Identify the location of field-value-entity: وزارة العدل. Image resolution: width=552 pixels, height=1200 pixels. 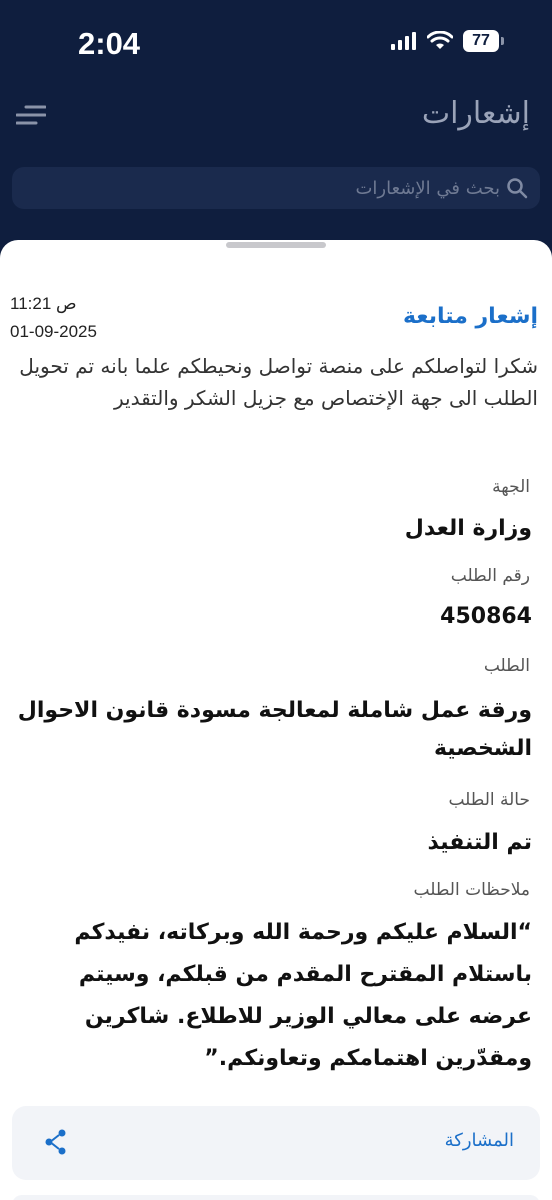
(468, 528).